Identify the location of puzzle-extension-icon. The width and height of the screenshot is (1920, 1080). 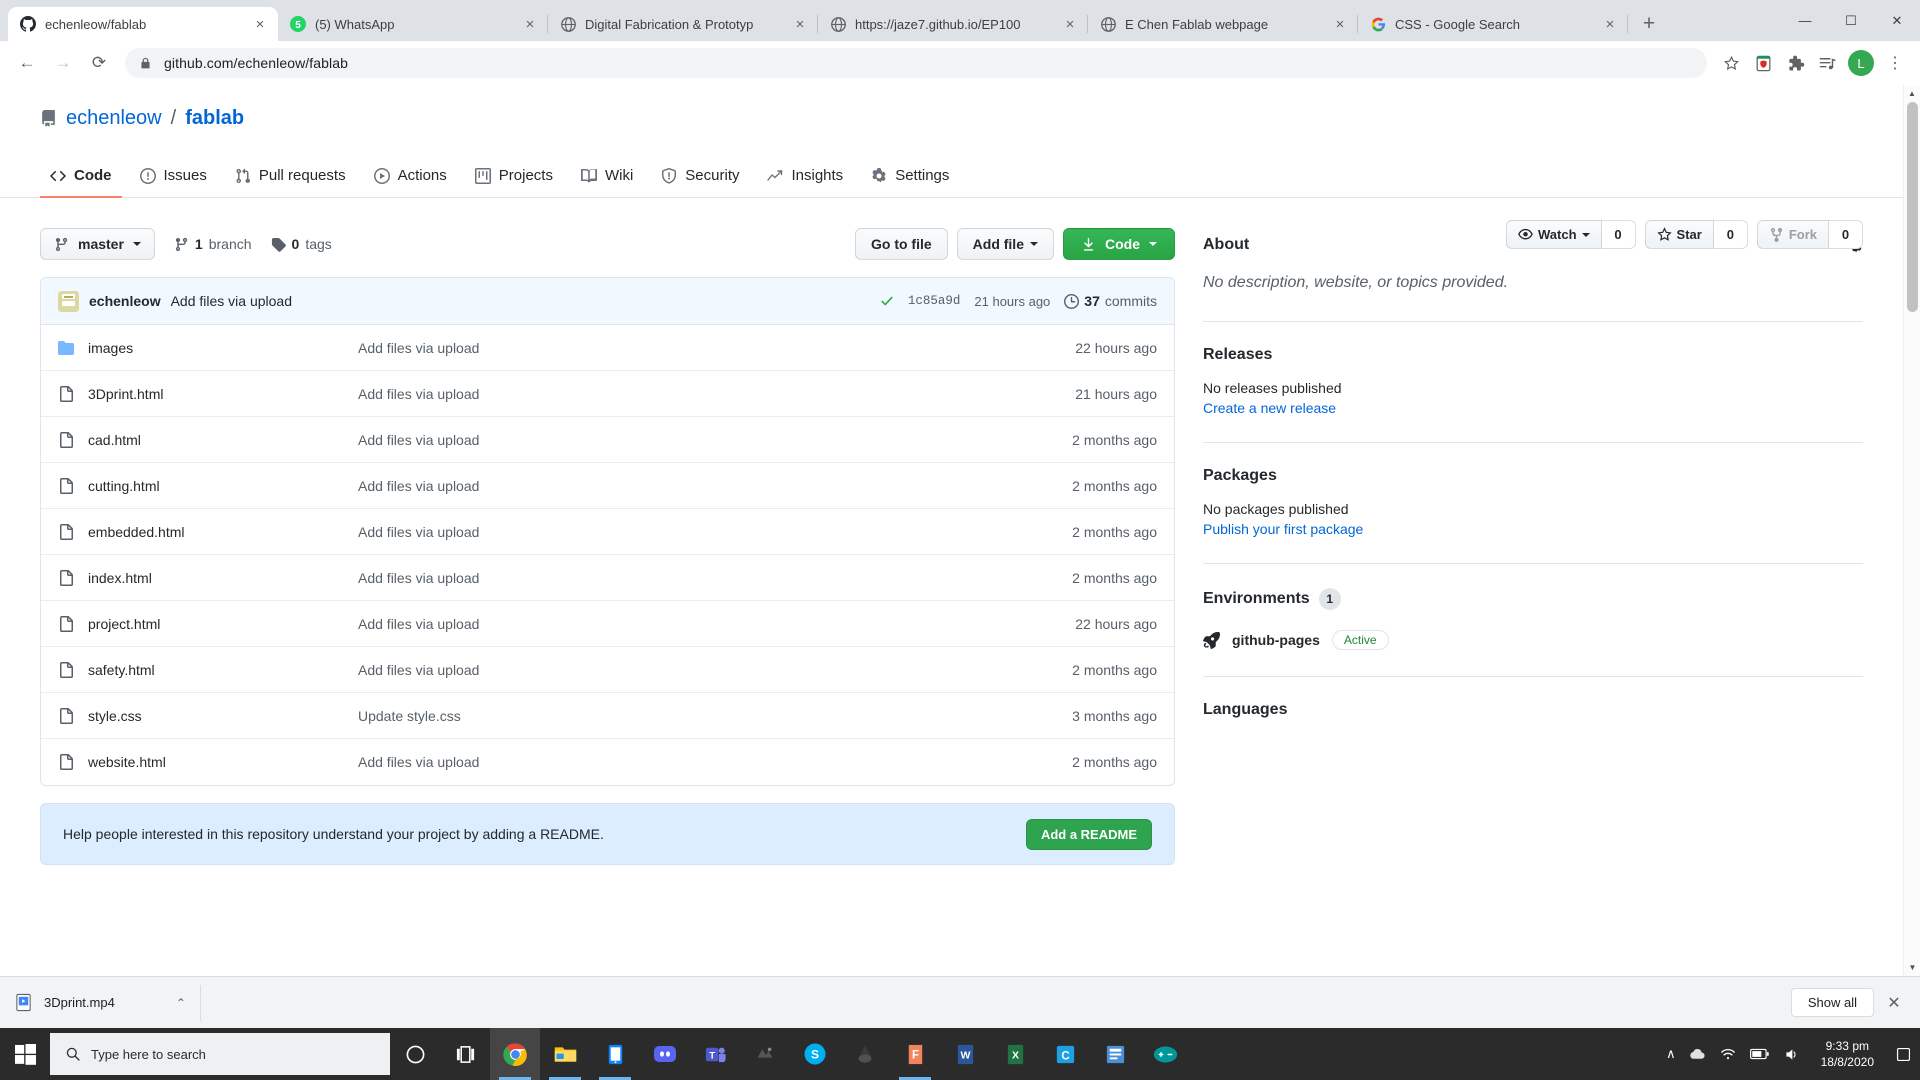
(1795, 63).